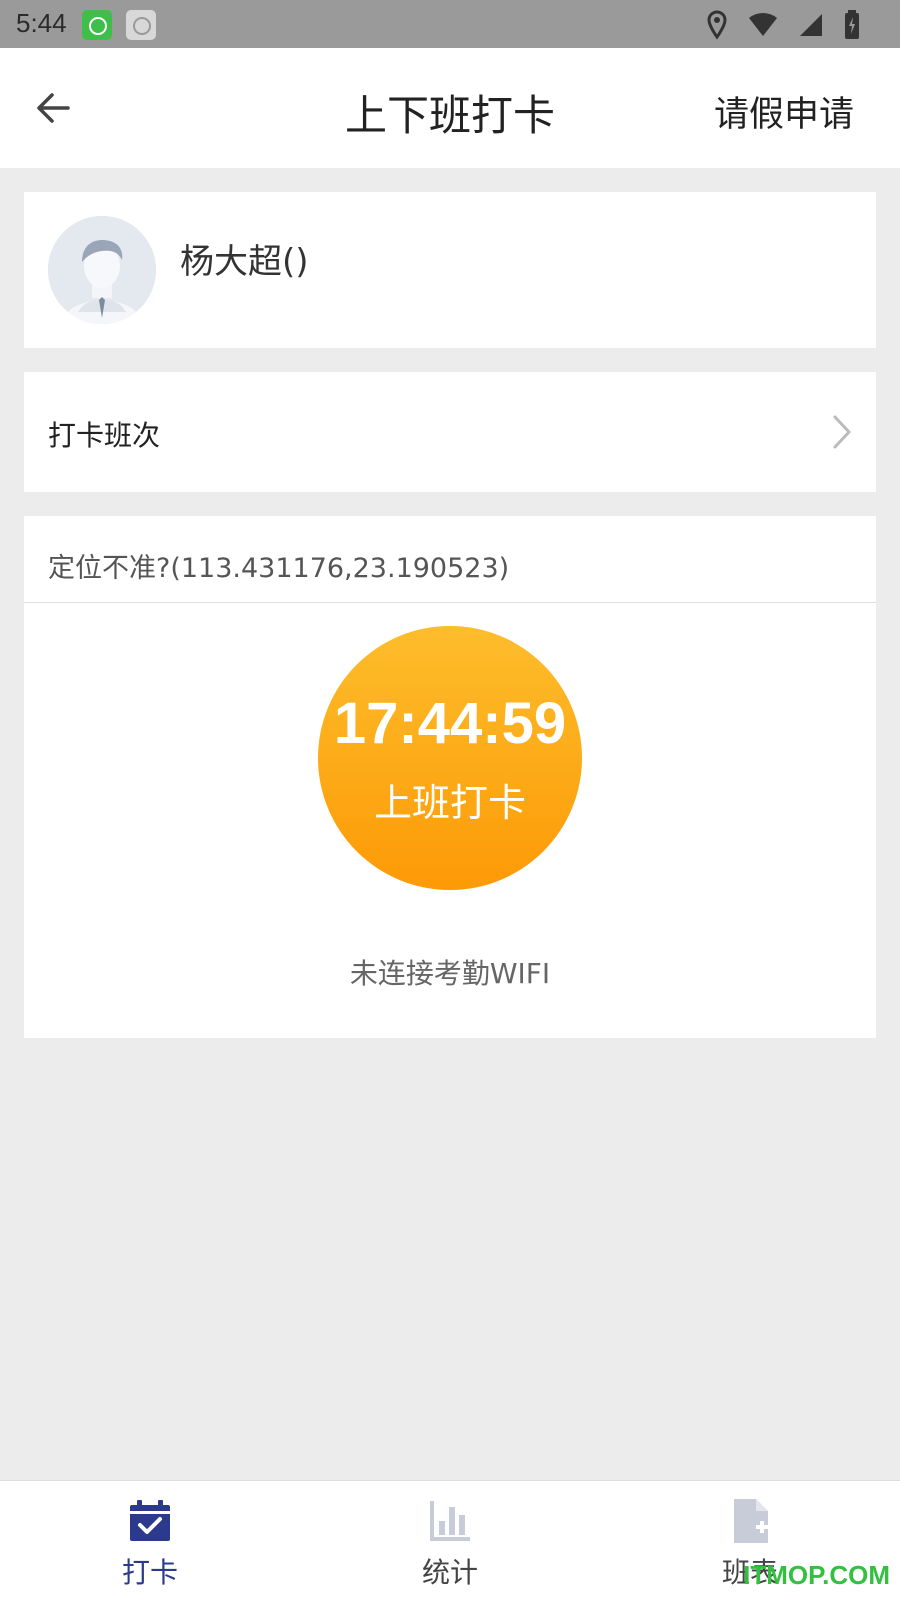  I want to click on clock-in-label: 上班打卡, so click(449, 803).